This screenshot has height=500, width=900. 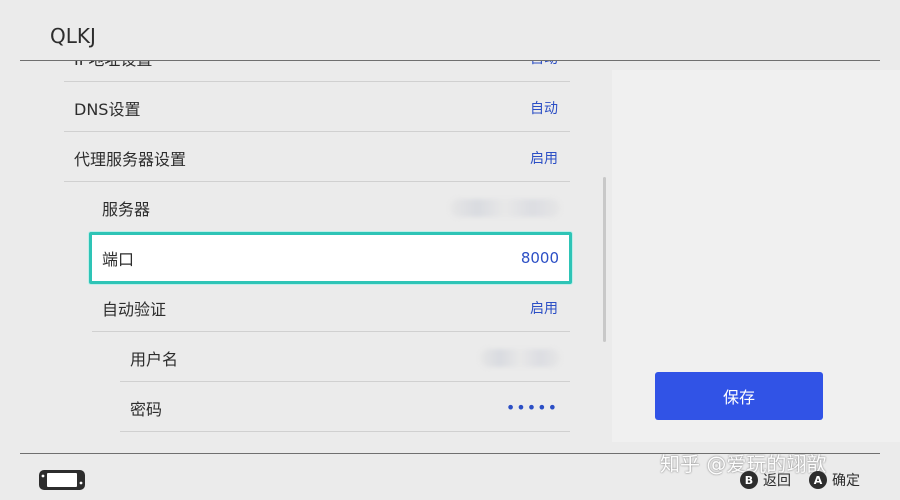 What do you see at coordinates (317, 108) in the screenshot?
I see `row-dns-settings: DNS设置 自动` at bounding box center [317, 108].